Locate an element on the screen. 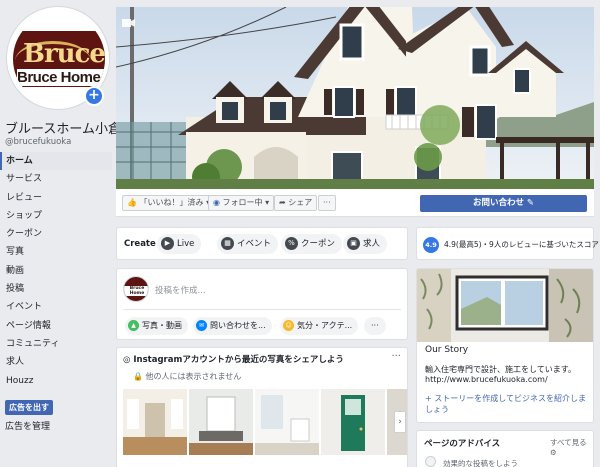  create-card: Create ▶ Live ▦ イベント % クーポン ▣ 求人 is located at coordinates (262, 243).